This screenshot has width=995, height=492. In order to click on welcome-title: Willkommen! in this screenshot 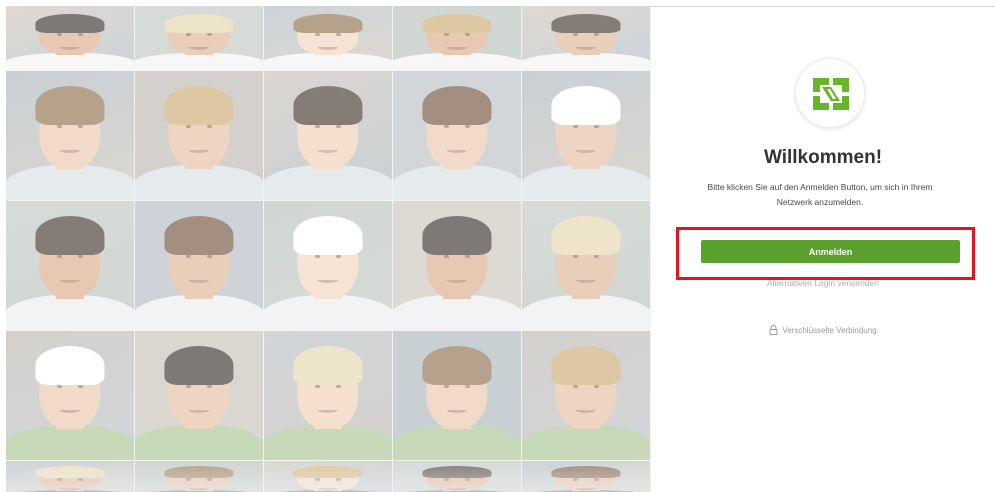, I will do `click(823, 157)`.